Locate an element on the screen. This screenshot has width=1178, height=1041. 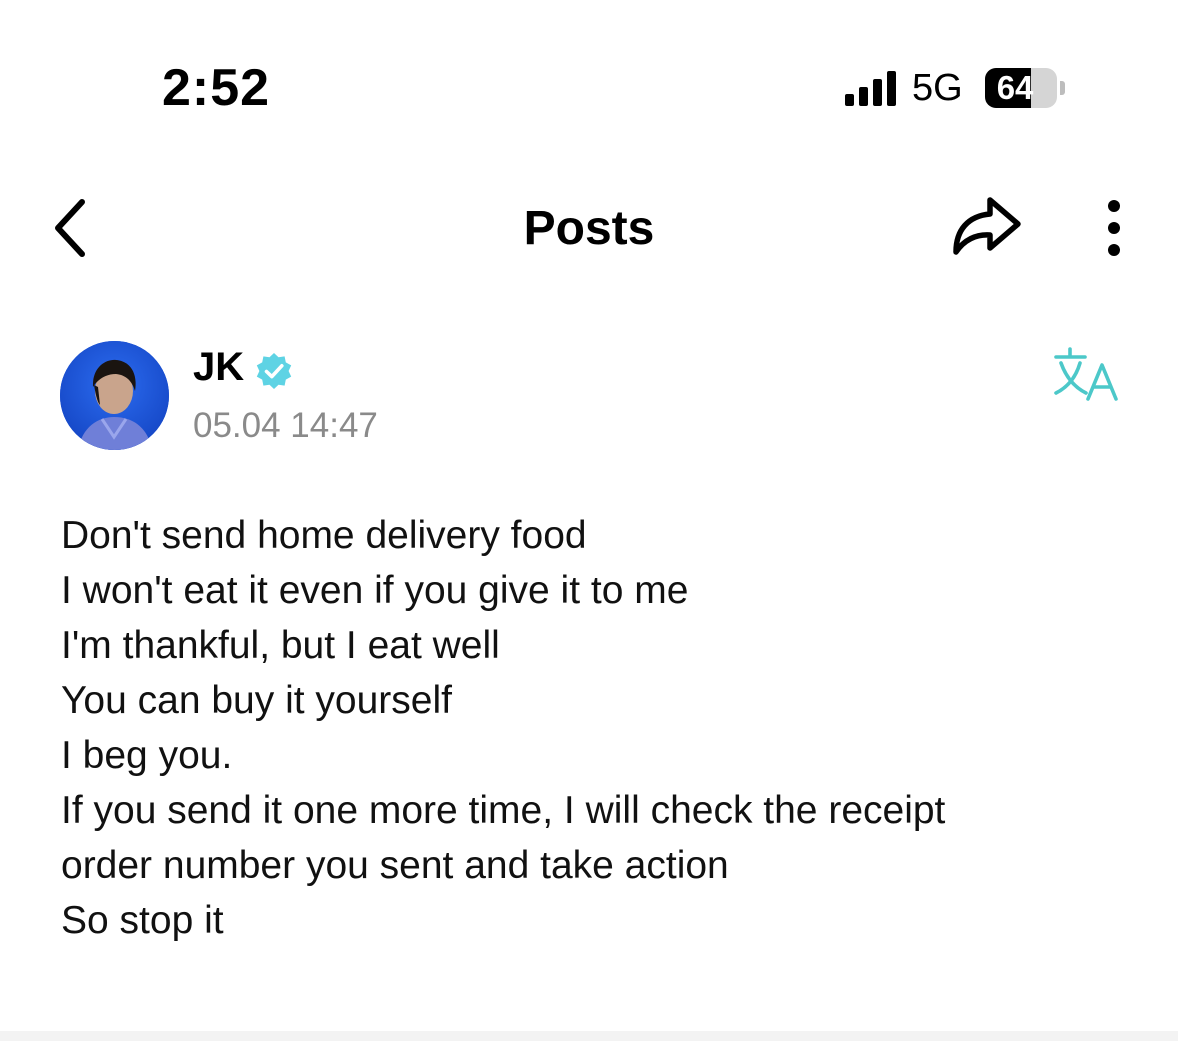
share-button is located at coordinates (987, 227).